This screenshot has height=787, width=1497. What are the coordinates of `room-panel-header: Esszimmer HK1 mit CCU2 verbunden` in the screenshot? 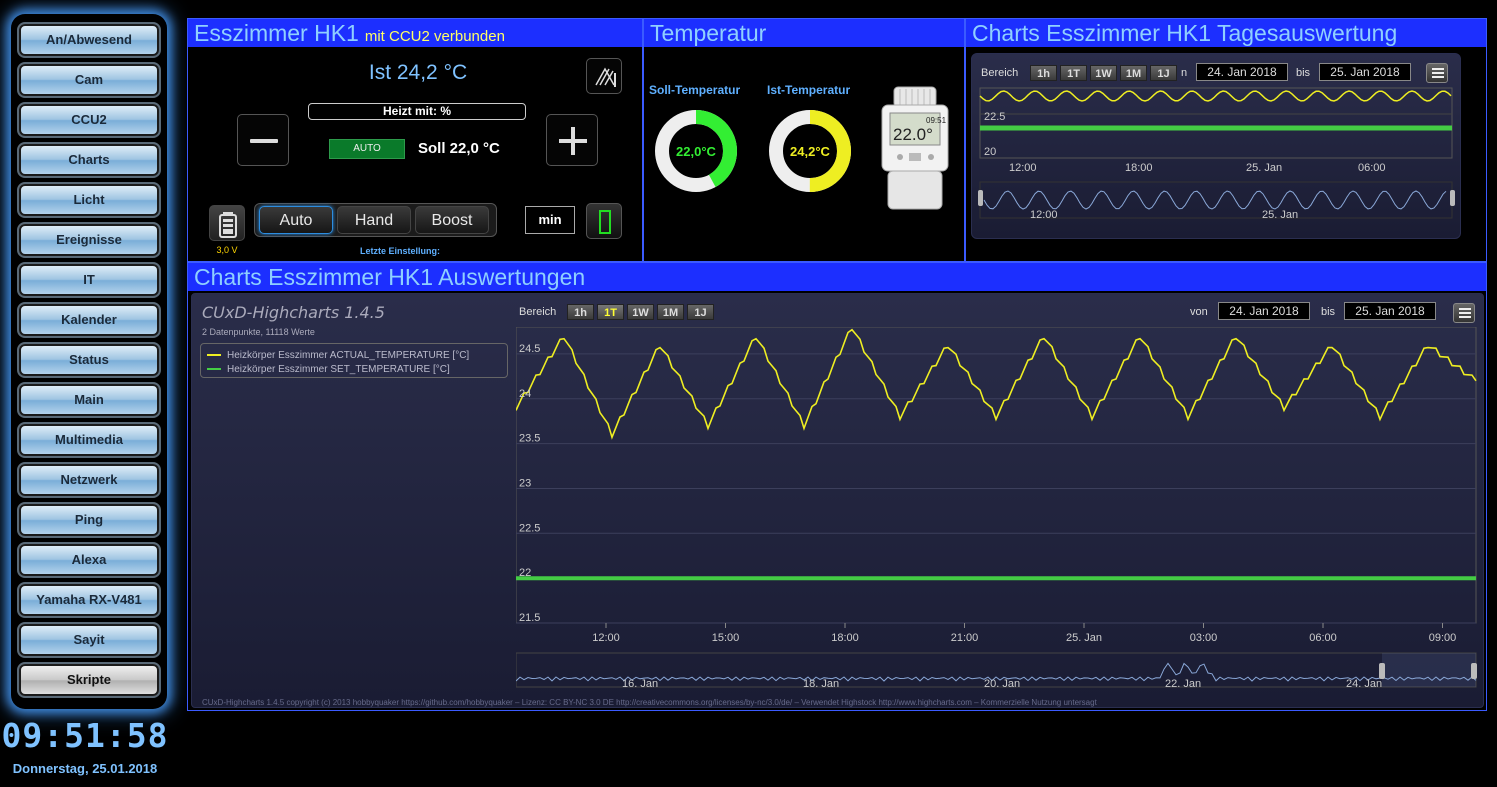 It's located at (415, 33).